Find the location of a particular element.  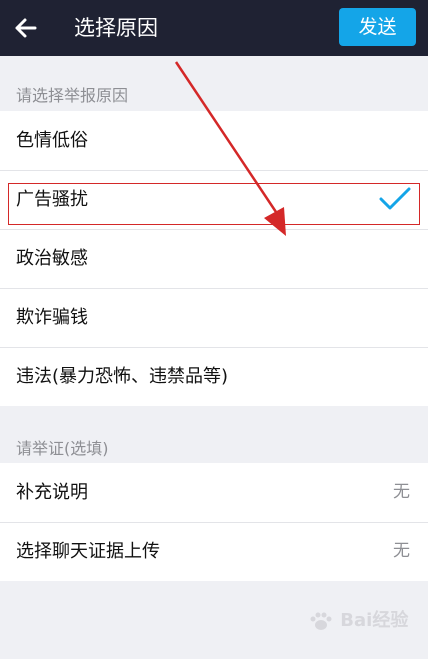

reason-label: 广告骚扰 is located at coordinates (52, 199).